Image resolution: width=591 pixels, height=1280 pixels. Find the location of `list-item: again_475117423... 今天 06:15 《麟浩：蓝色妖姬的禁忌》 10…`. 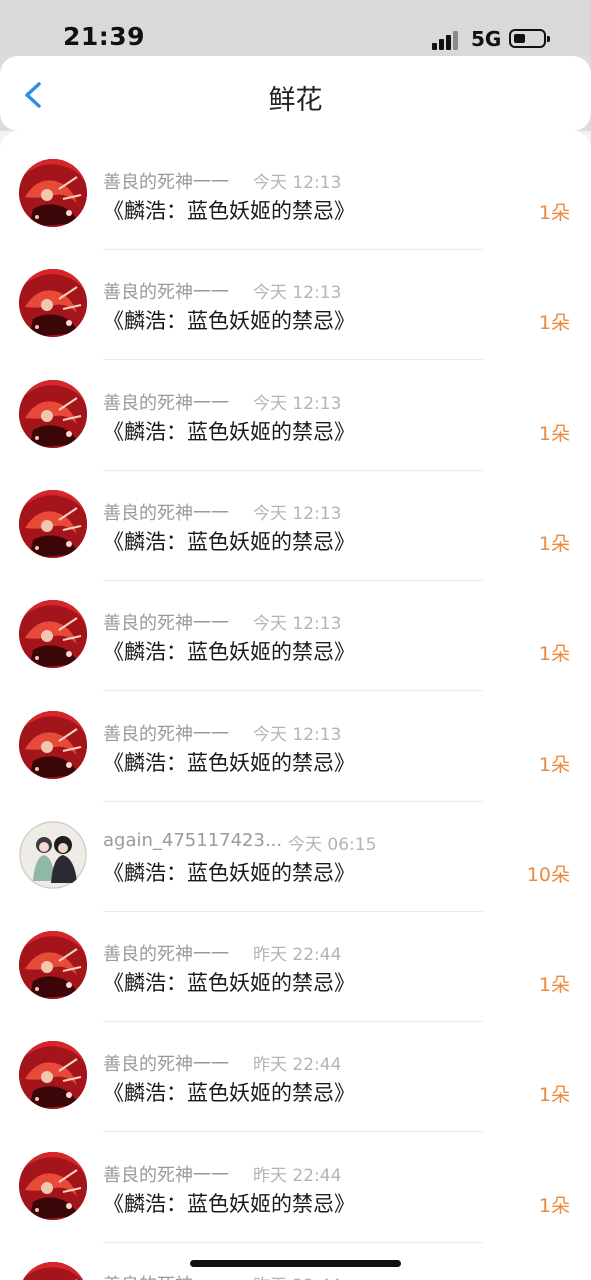

list-item: again_475117423... 今天 06:15 《麟浩：蓝色妖姬的禁忌》 10… is located at coordinates (295, 852).